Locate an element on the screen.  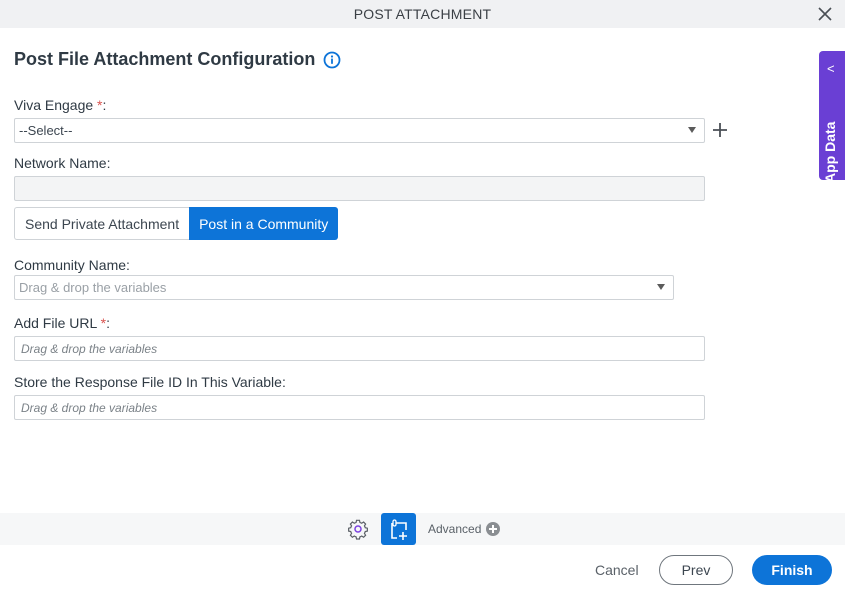
add-connection-plus-icon is located at coordinates (720, 130).